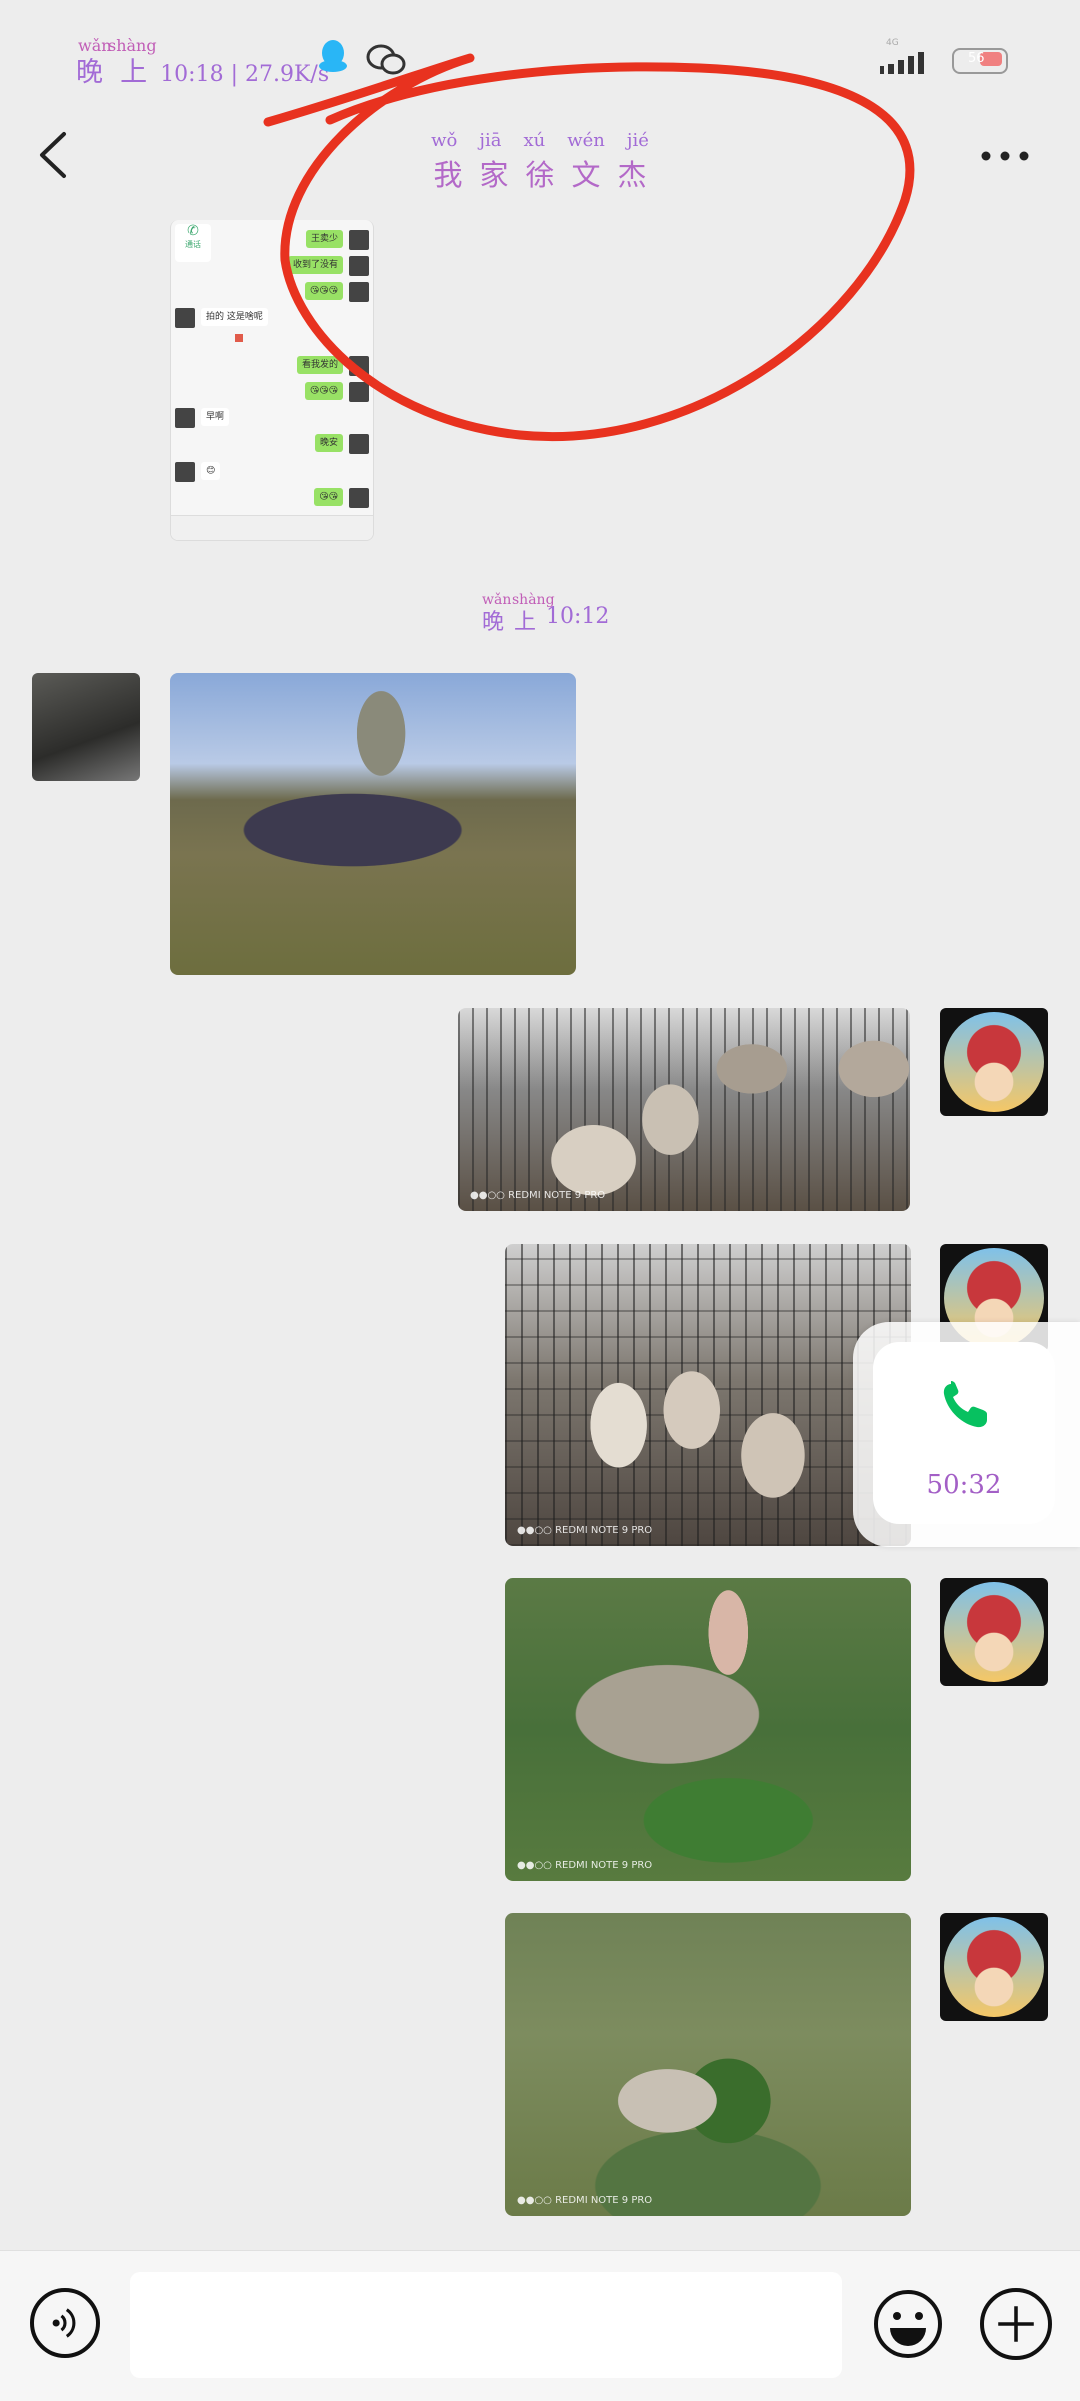  I want to click on snippet-msg: 王卖少, so click(324, 239).